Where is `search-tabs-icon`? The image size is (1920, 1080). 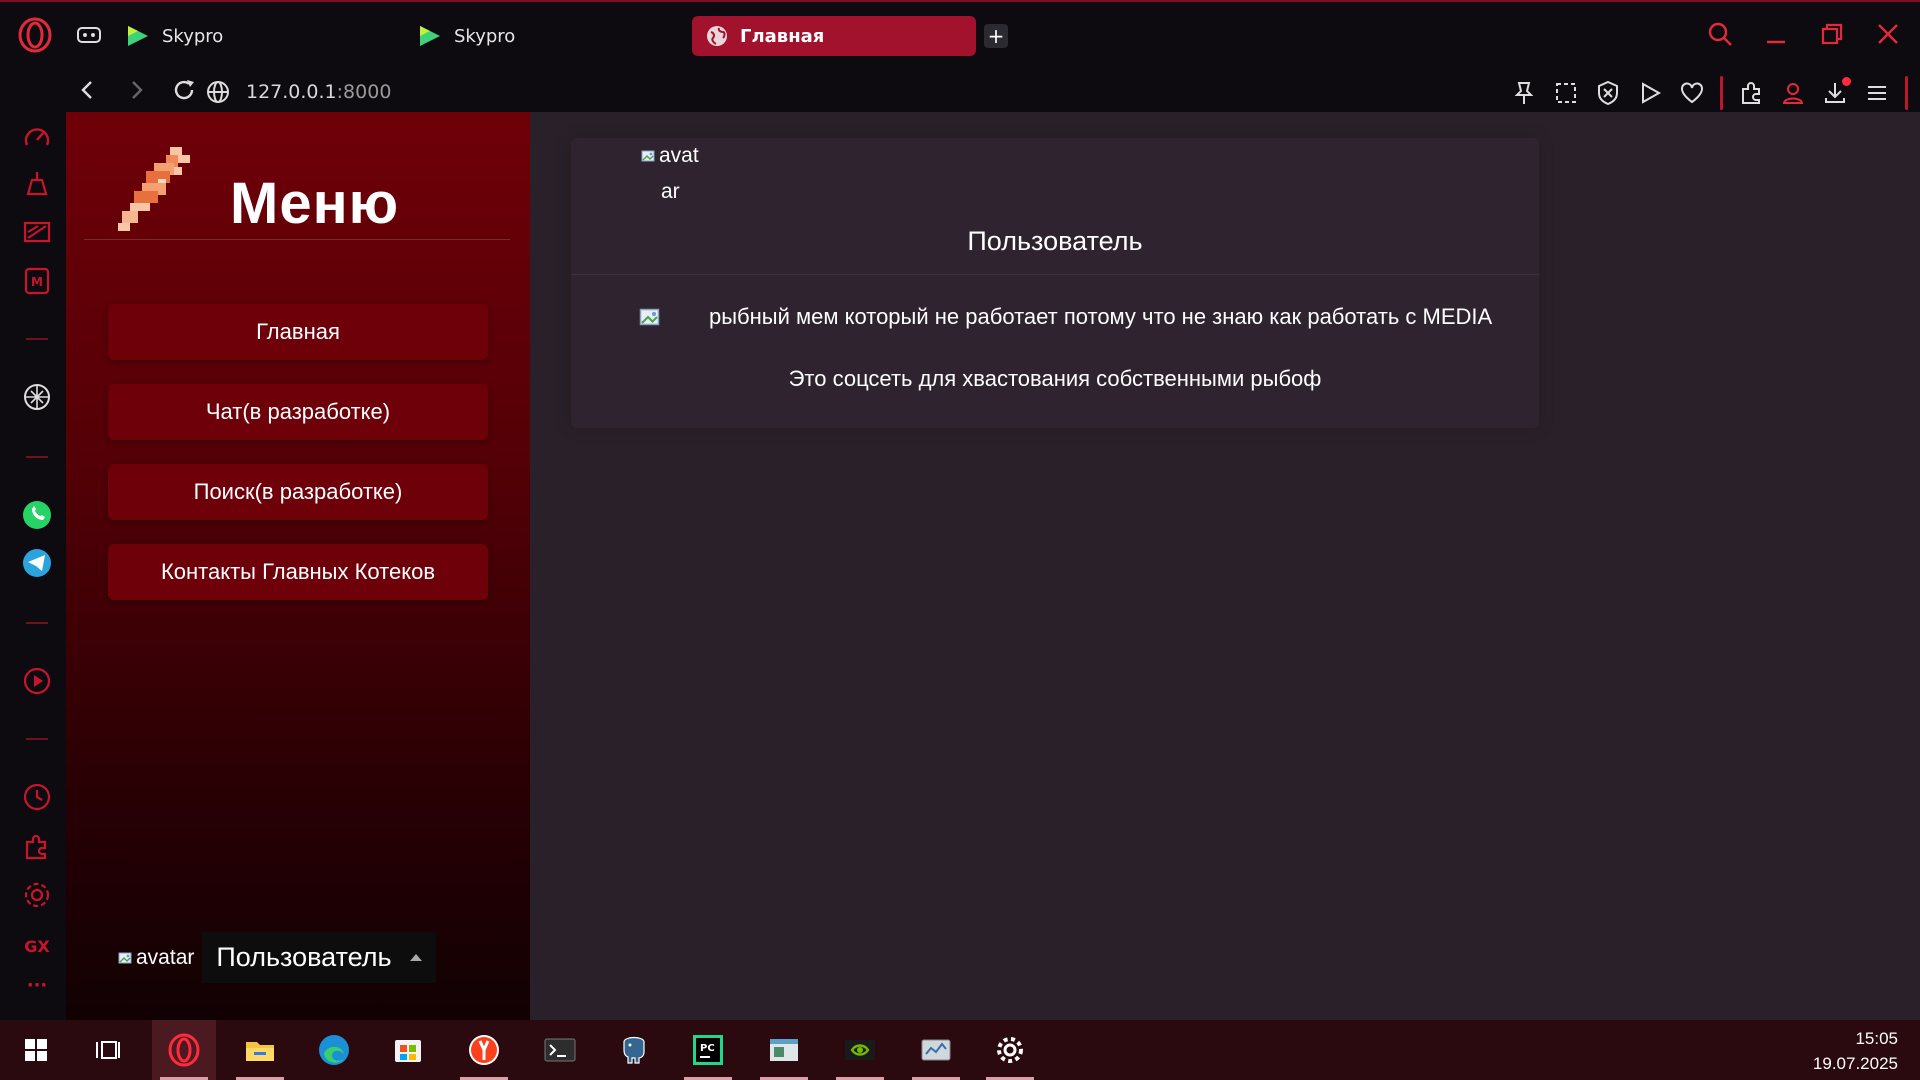 search-tabs-icon is located at coordinates (1720, 34).